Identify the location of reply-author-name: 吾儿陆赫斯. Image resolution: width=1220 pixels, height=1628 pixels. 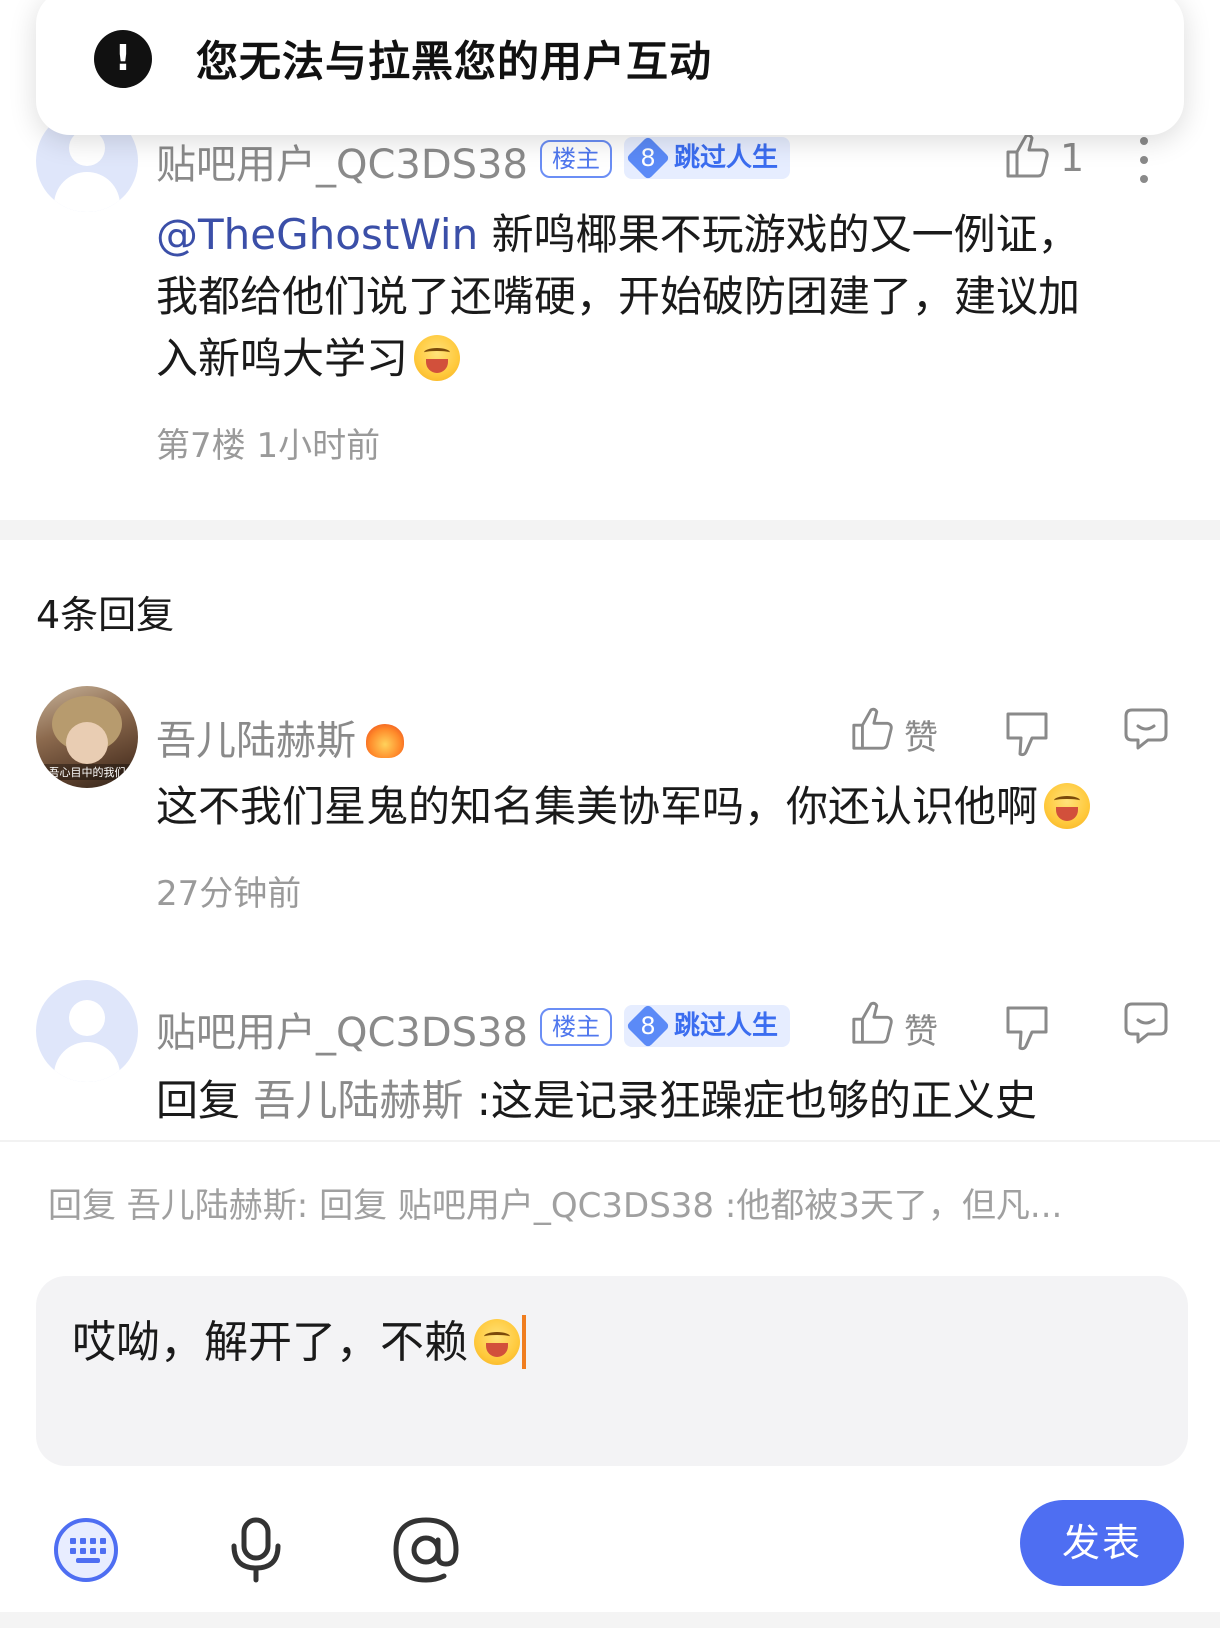
(280, 737).